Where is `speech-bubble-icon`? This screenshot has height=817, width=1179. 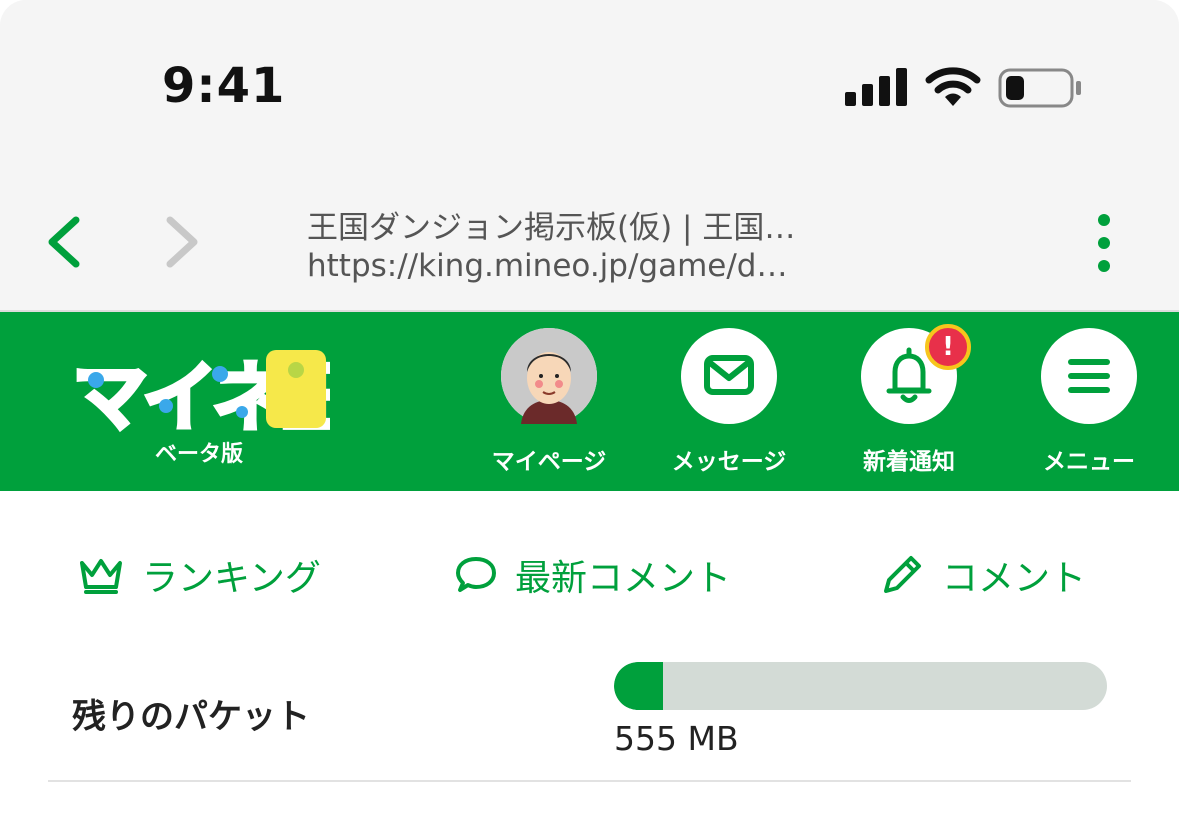
speech-bubble-icon is located at coordinates (476, 574).